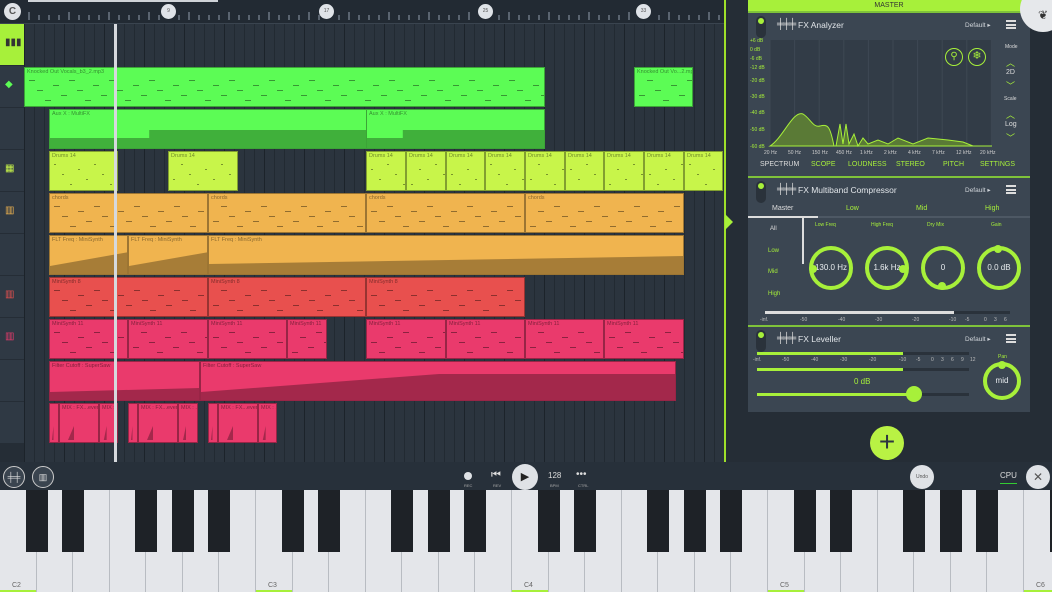 Image resolution: width=1052 pixels, height=592 pixels. I want to click on clip-aux: Aux X : MultiFX, so click(455, 129).